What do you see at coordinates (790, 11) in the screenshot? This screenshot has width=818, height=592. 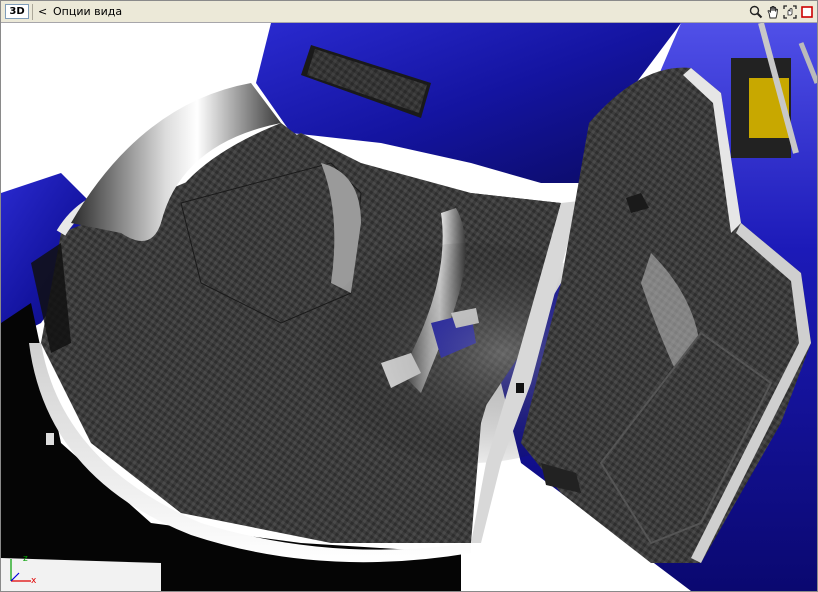 I see `fit-view-icon` at bounding box center [790, 11].